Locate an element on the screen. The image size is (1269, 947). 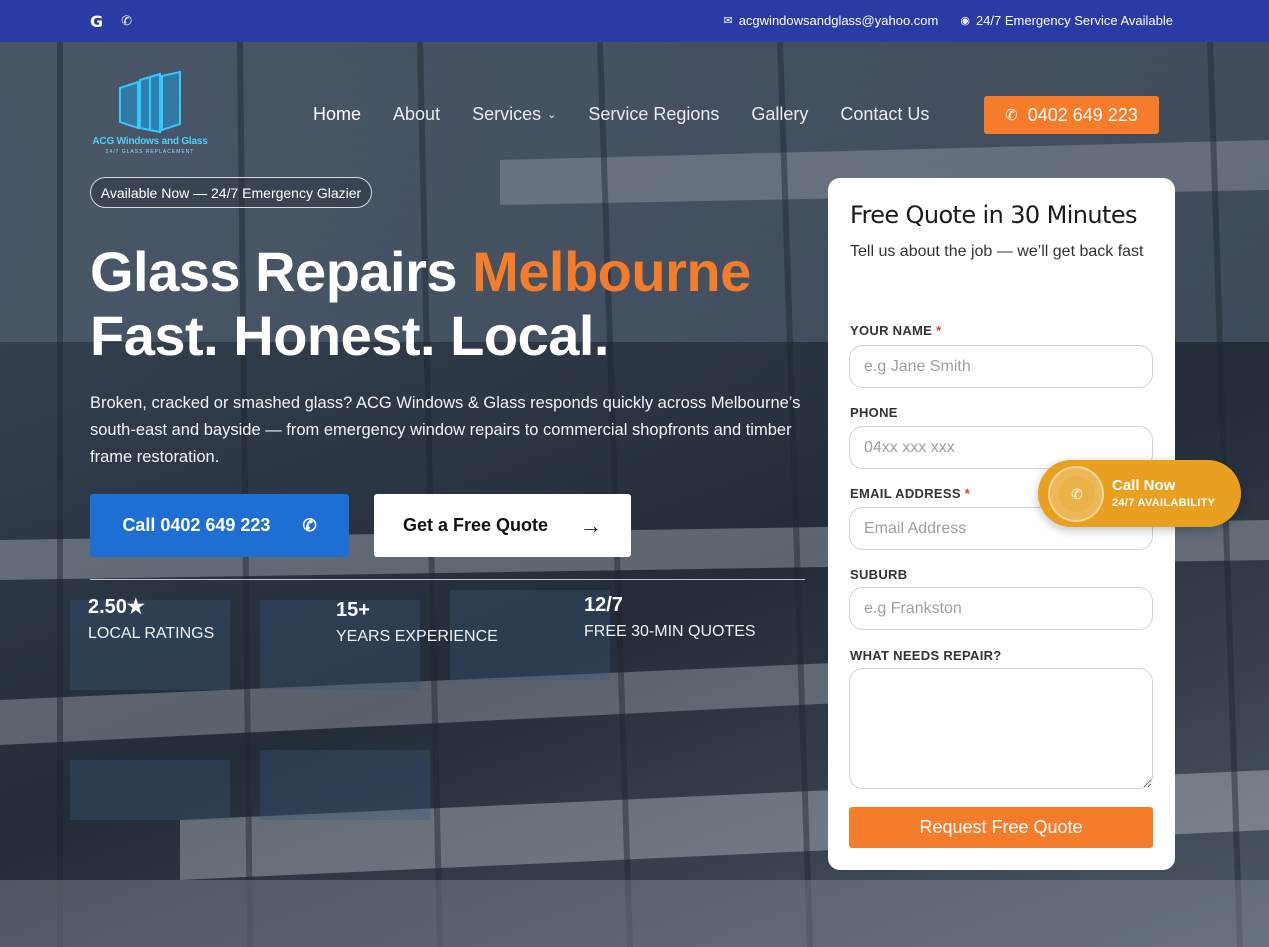
chevron-down-icon: ⌄ is located at coordinates (552, 115).